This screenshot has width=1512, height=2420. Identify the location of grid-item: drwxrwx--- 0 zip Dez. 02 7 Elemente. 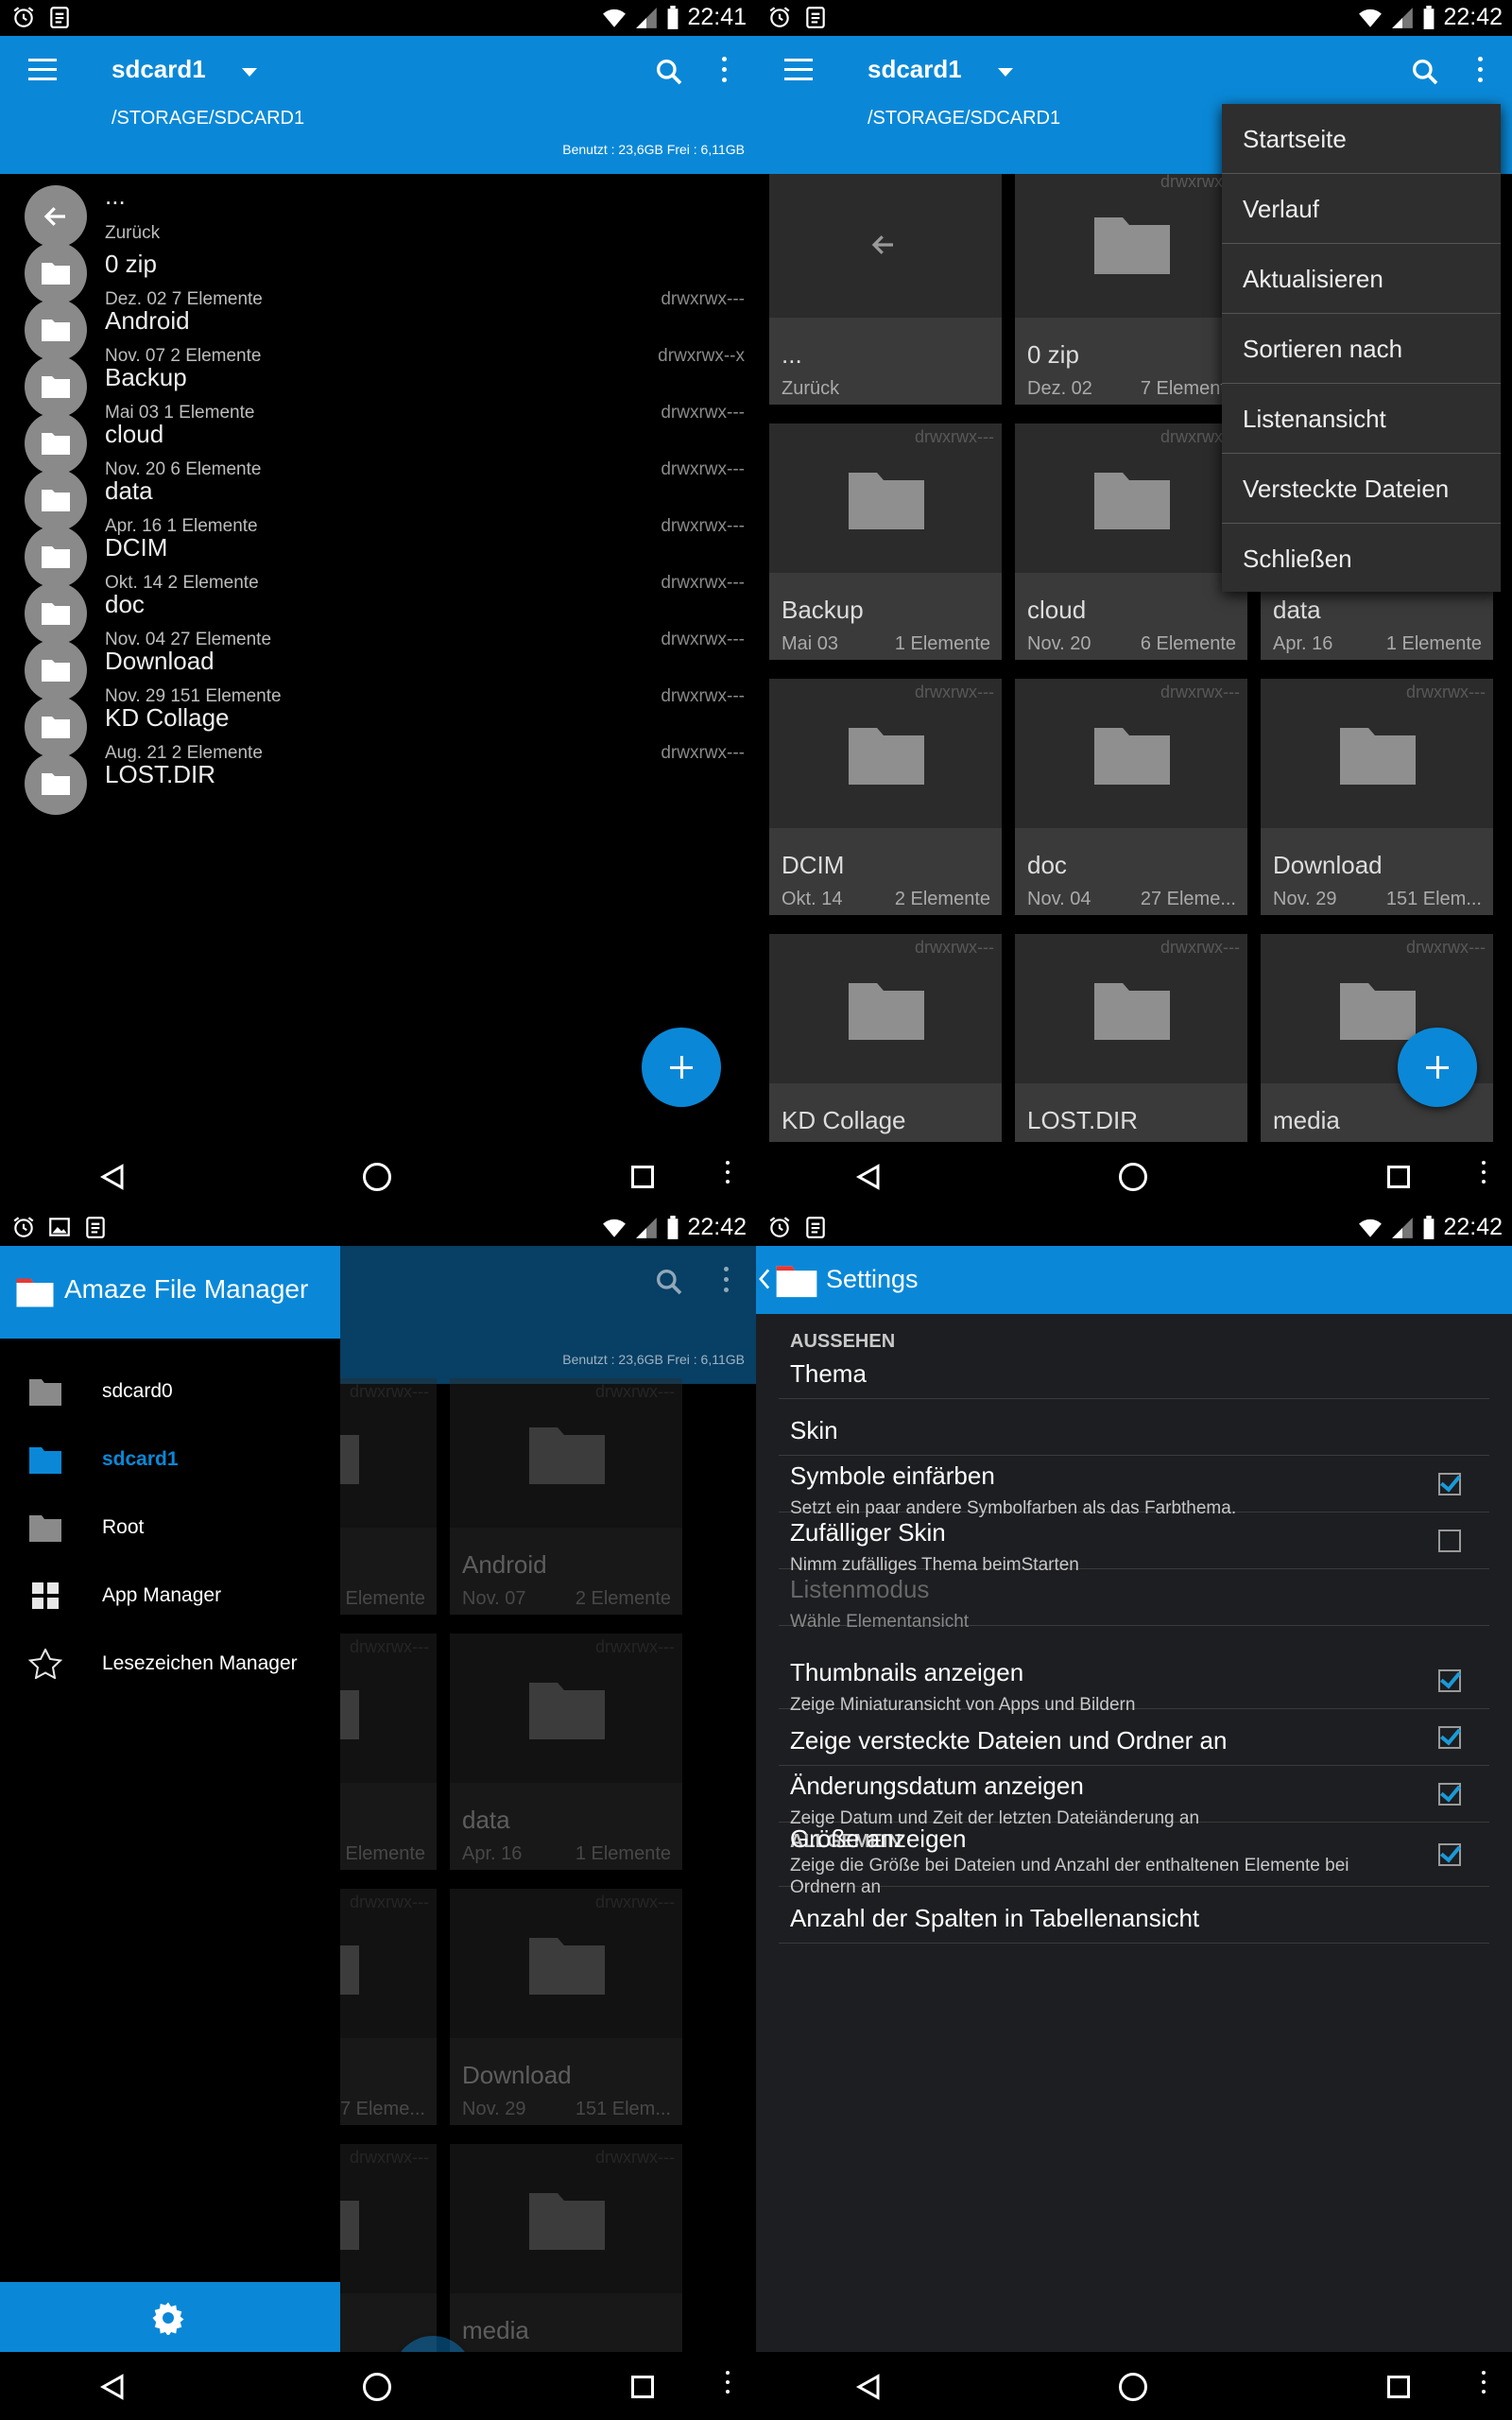
(1131, 289).